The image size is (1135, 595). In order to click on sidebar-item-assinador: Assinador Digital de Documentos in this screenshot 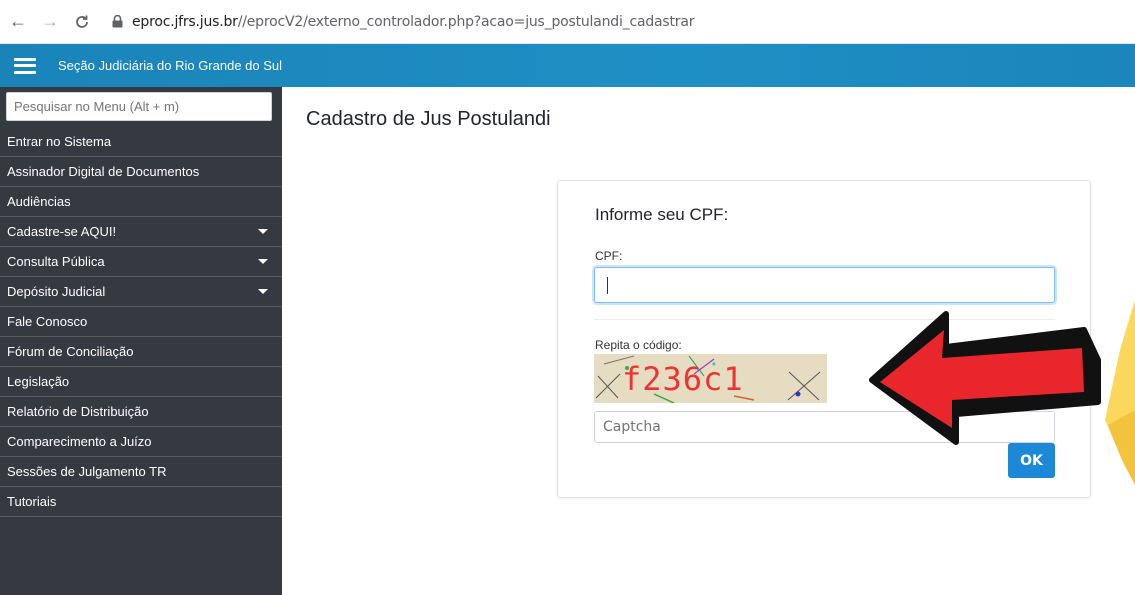, I will do `click(141, 172)`.